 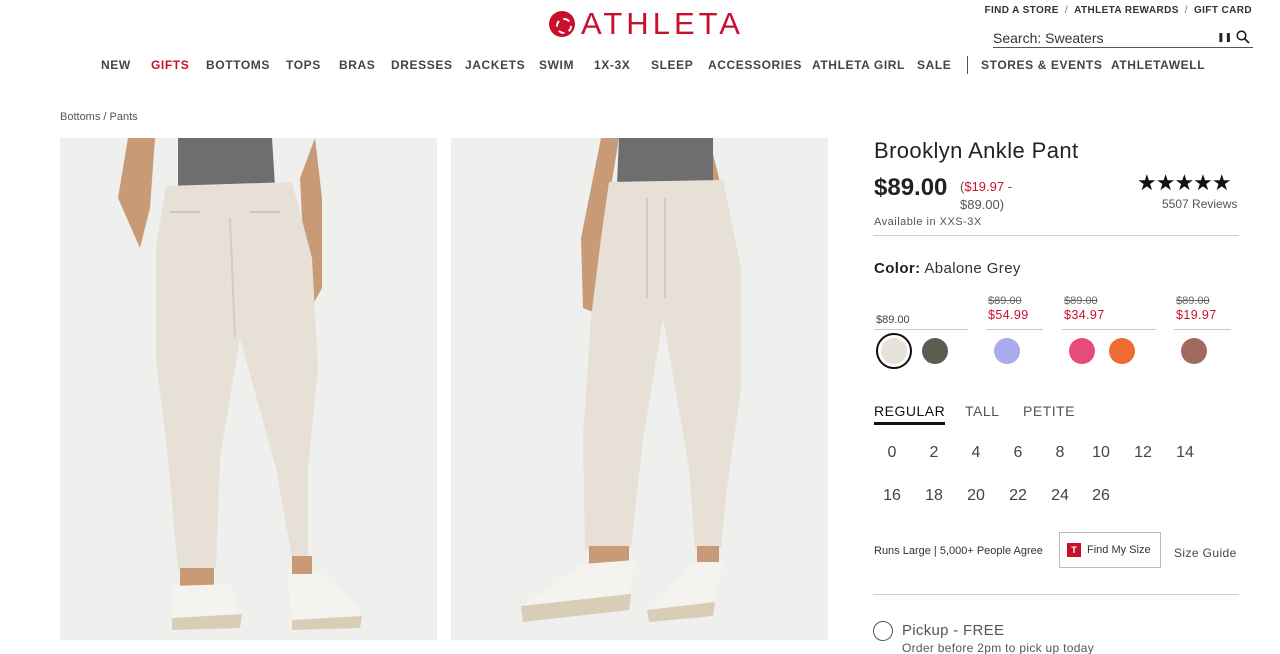 I want to click on nav-sale: SALE, so click(x=934, y=65).